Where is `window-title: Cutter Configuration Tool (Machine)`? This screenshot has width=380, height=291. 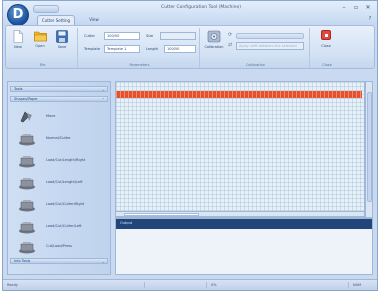
window-title: Cutter Configuration Tool (Machine) is located at coordinates (201, 7).